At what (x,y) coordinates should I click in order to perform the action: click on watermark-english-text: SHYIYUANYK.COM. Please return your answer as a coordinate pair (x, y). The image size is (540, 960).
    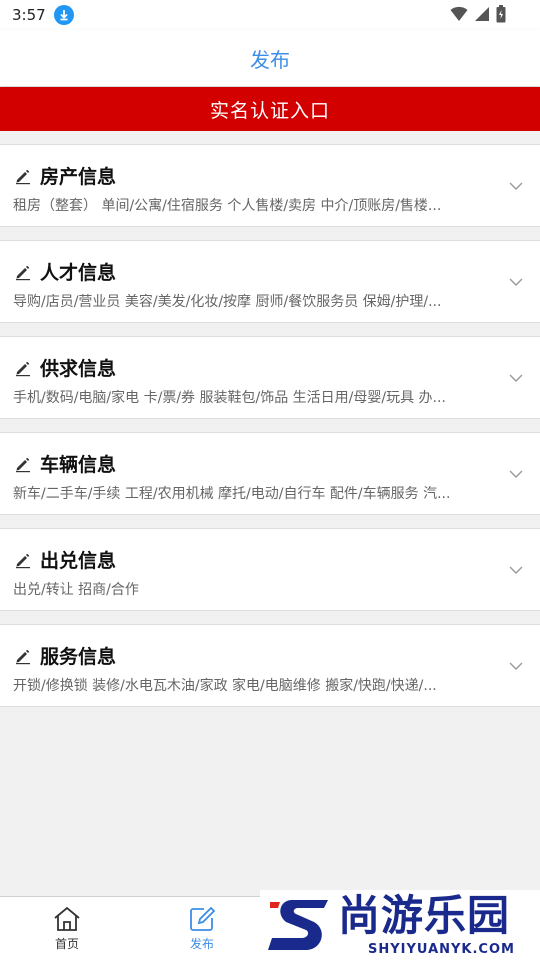
    Looking at the image, I should click on (441, 949).